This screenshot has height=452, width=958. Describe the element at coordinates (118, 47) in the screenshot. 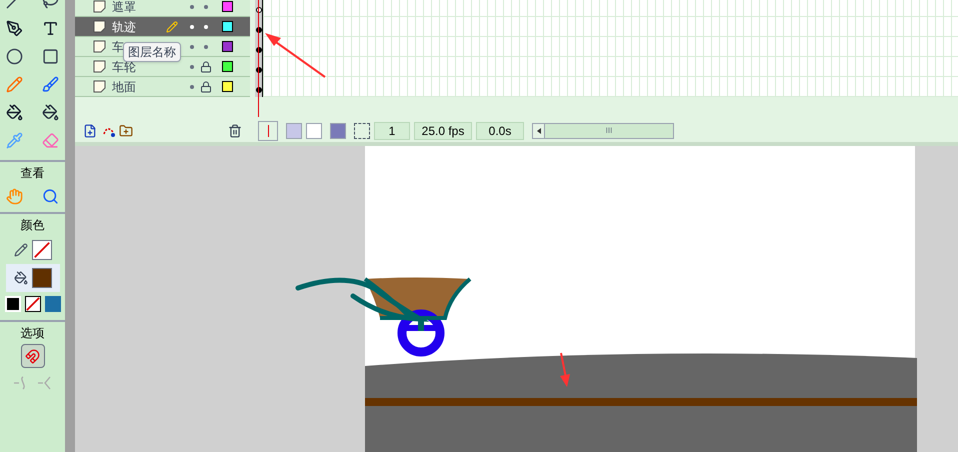

I see `layer-name: 车` at that location.